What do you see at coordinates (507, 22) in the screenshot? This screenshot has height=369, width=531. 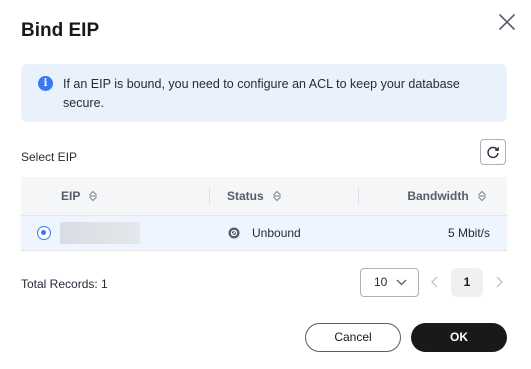 I see `close-icon` at bounding box center [507, 22].